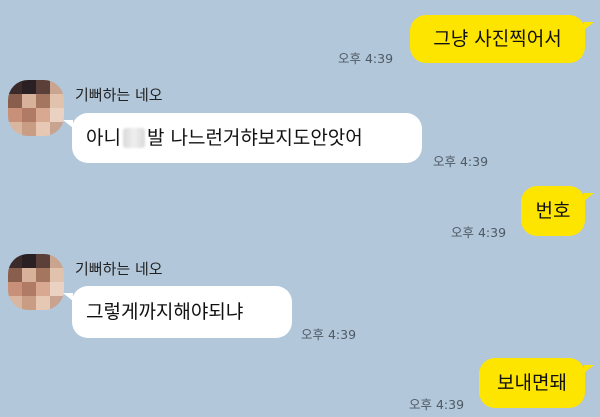  I want to click on message-text-before: 아니, so click(103, 137).